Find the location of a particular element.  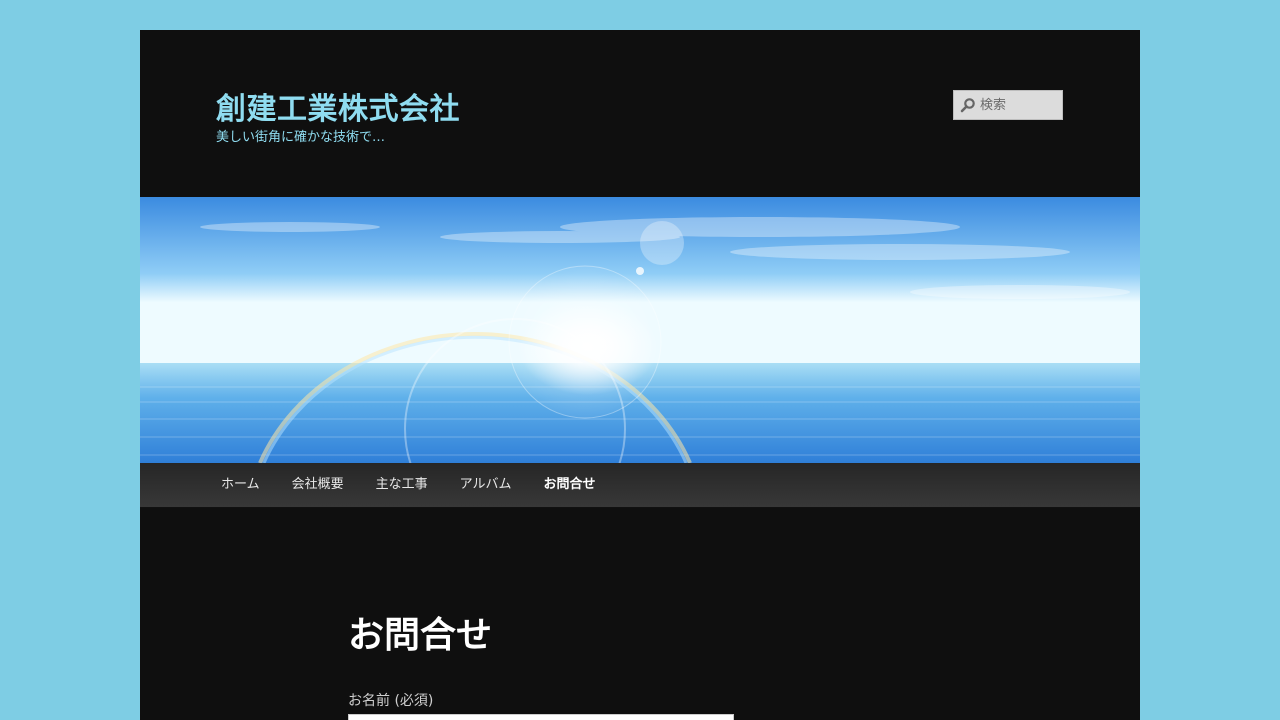

search-form is located at coordinates (1008, 105).